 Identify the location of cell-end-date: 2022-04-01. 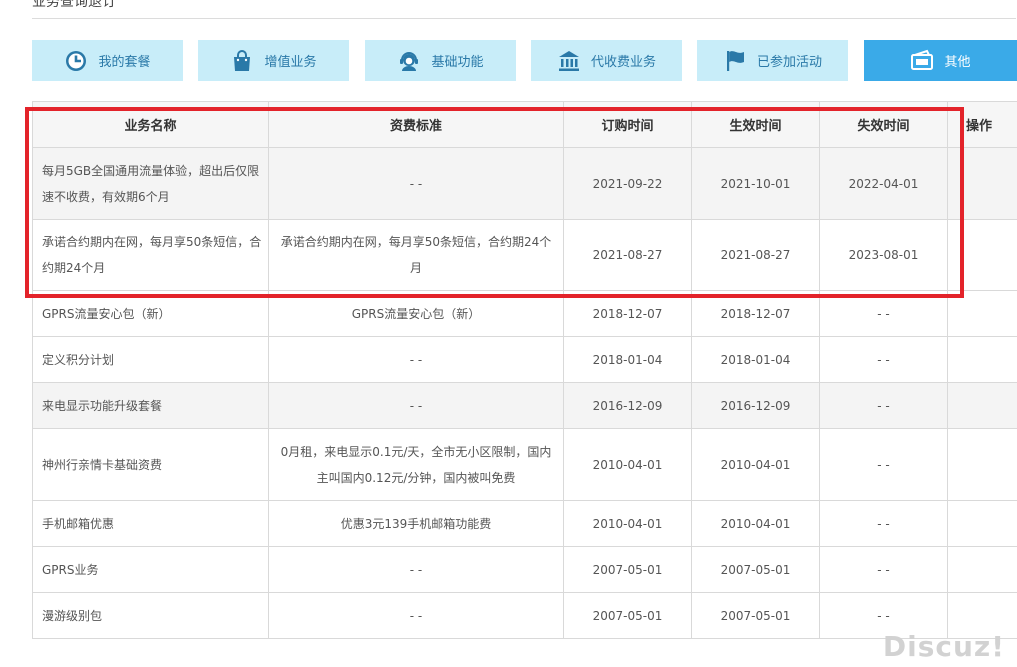
(883, 183).